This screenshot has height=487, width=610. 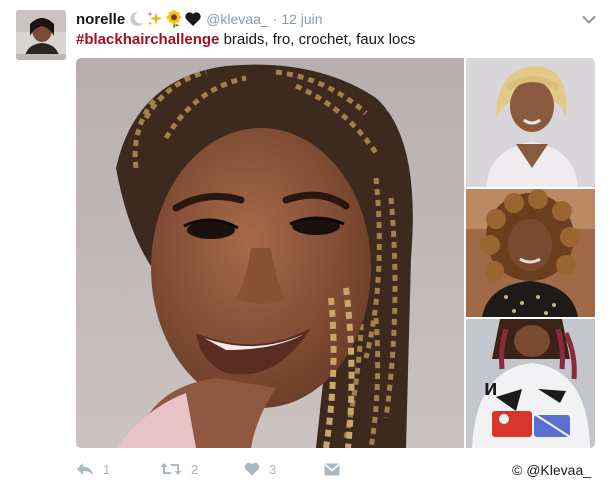 I want to click on heart-icon, so click(x=252, y=469).